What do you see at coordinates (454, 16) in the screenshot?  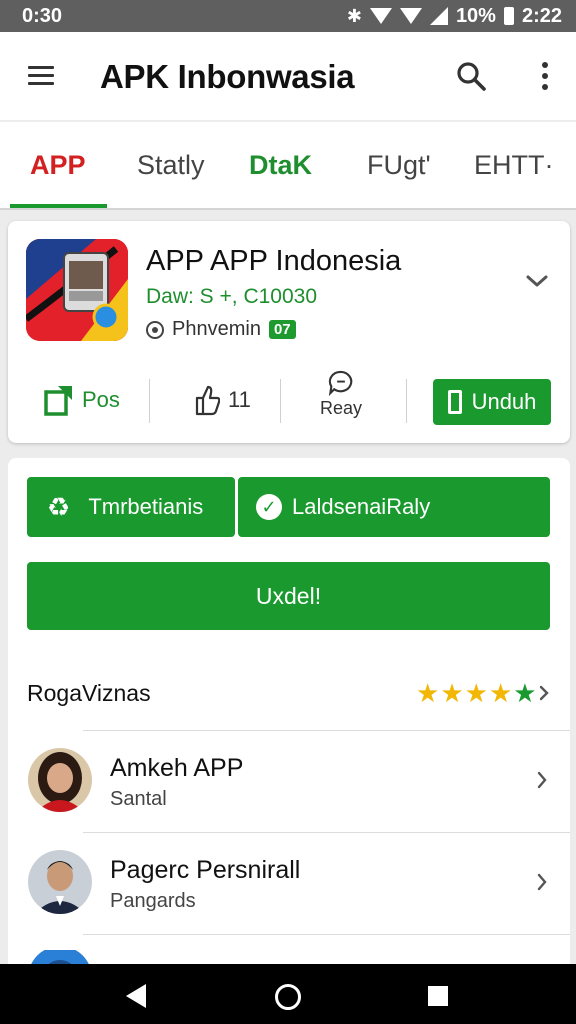 I see `status-icons: ✱ 10% 2:22` at bounding box center [454, 16].